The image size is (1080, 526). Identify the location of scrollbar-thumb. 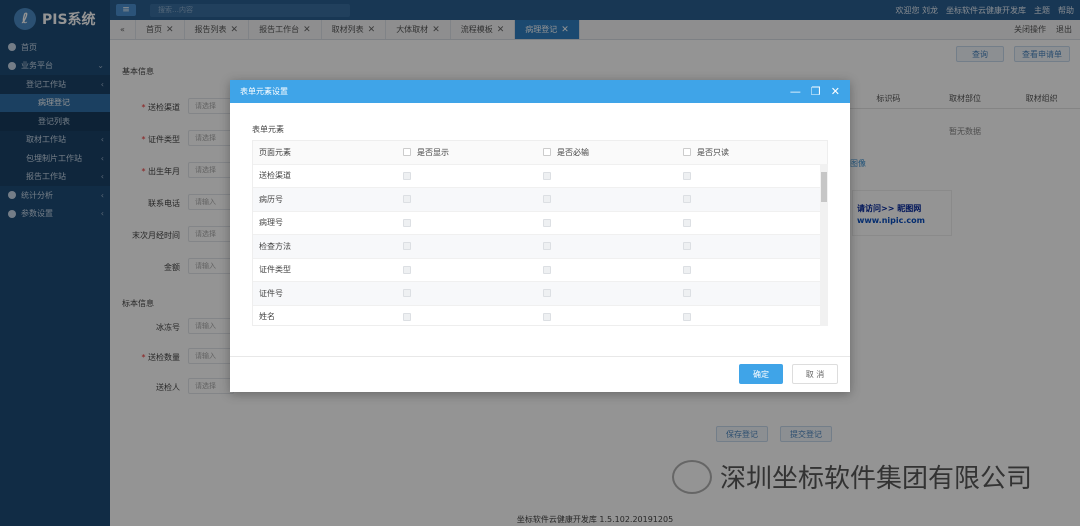
(824, 187).